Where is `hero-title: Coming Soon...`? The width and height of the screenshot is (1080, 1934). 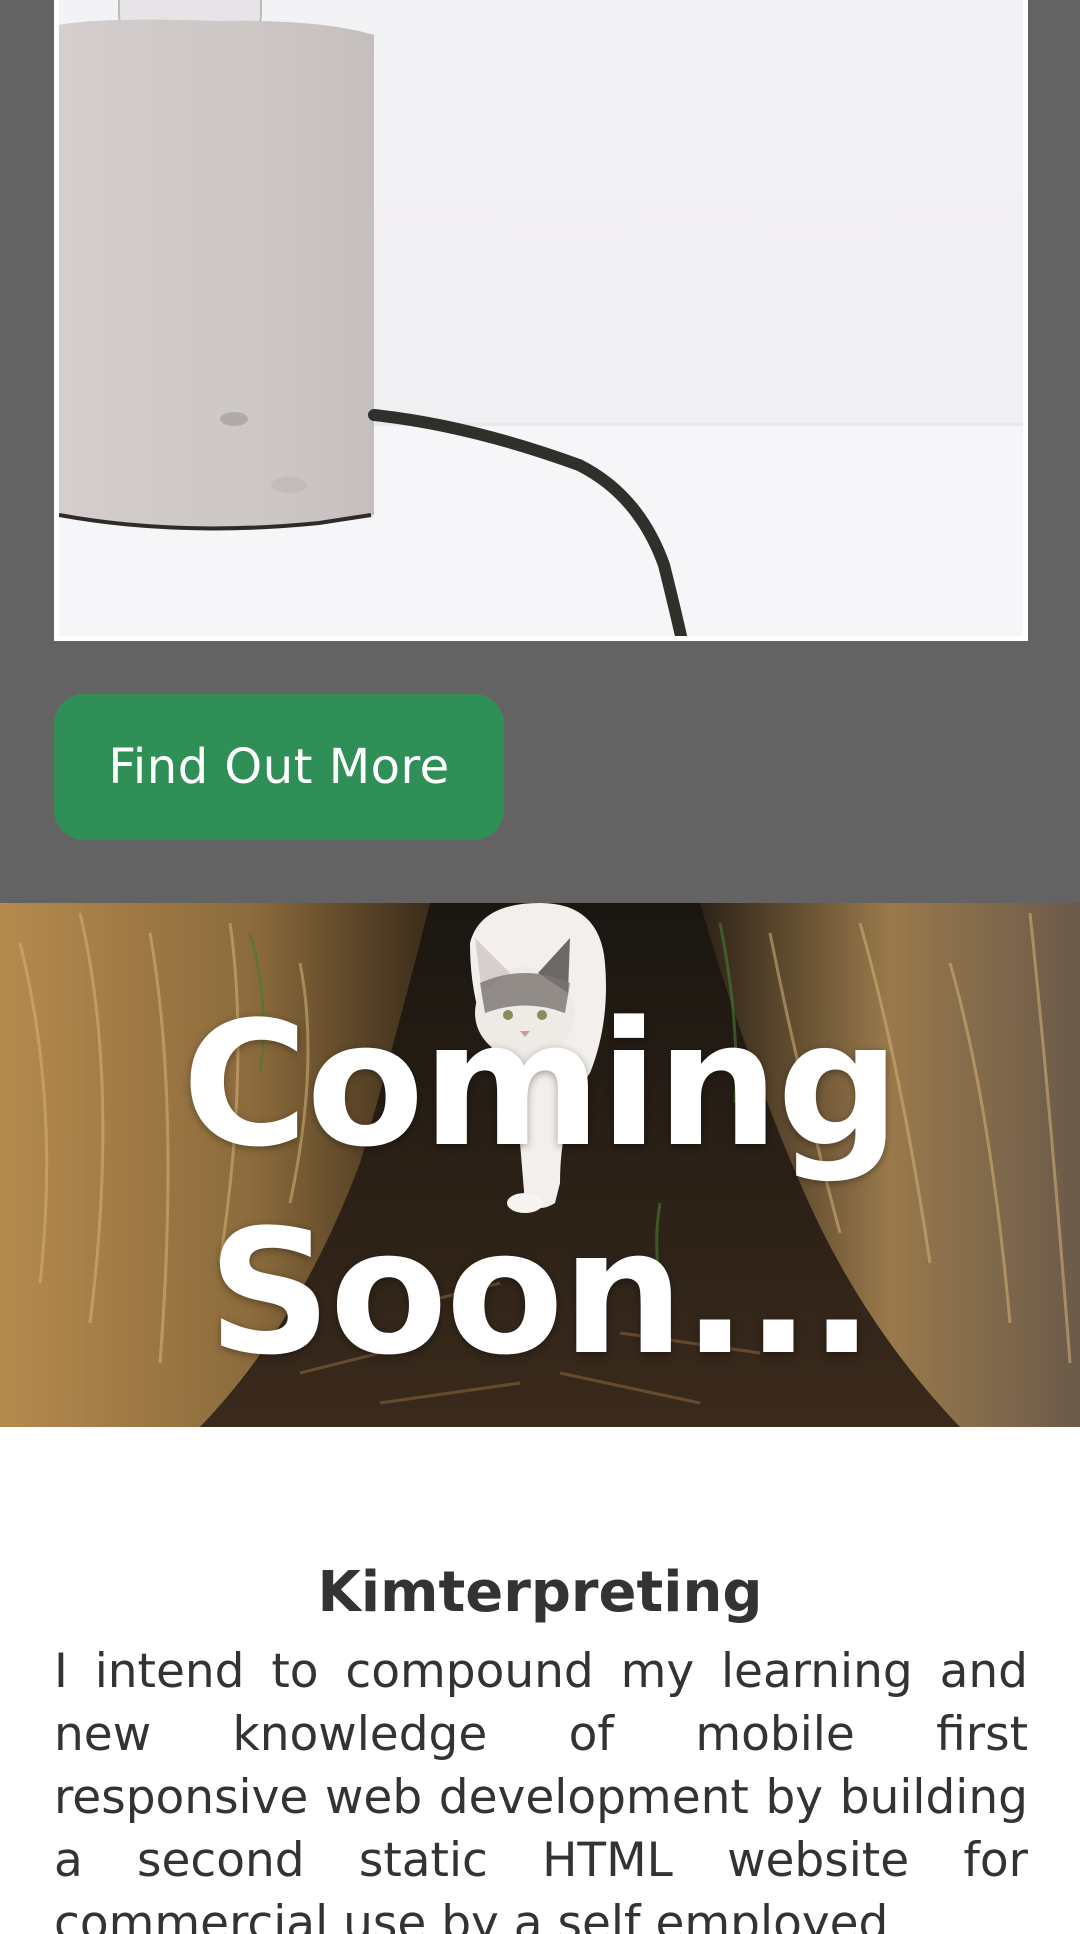 hero-title: Coming Soon... is located at coordinates (540, 1188).